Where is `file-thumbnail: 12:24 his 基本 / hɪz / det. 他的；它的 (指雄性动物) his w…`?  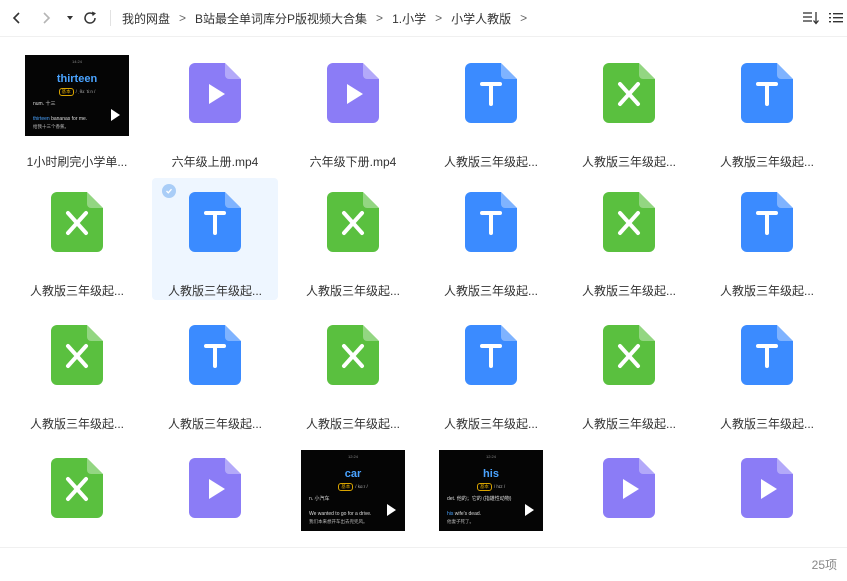 file-thumbnail: 12:24 his 基本 / hɪz / det. 他的；它的 (指雄性动物) his w… is located at coordinates (491, 490).